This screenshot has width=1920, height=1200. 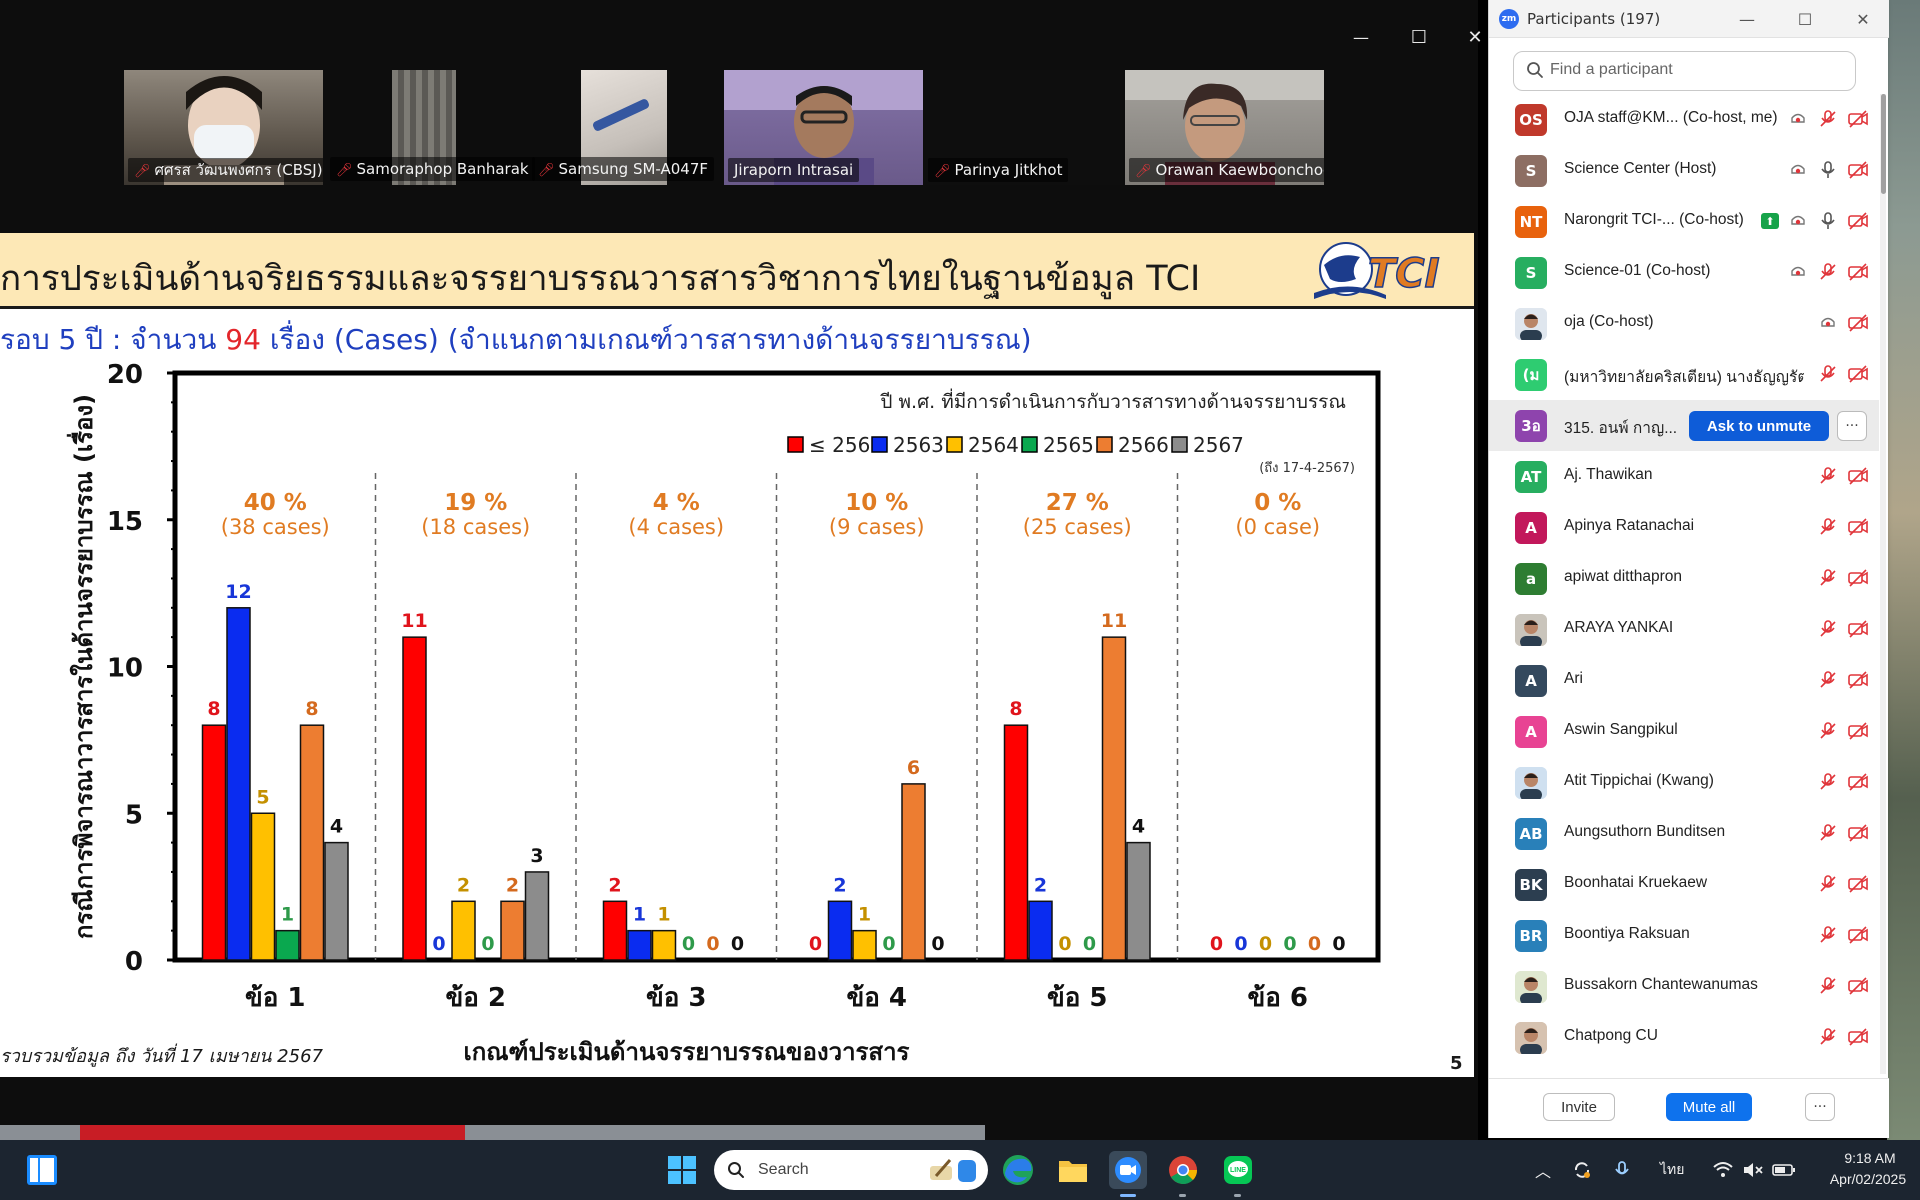 What do you see at coordinates (1579, 1107) in the screenshot?
I see `invite-button: Invite` at bounding box center [1579, 1107].